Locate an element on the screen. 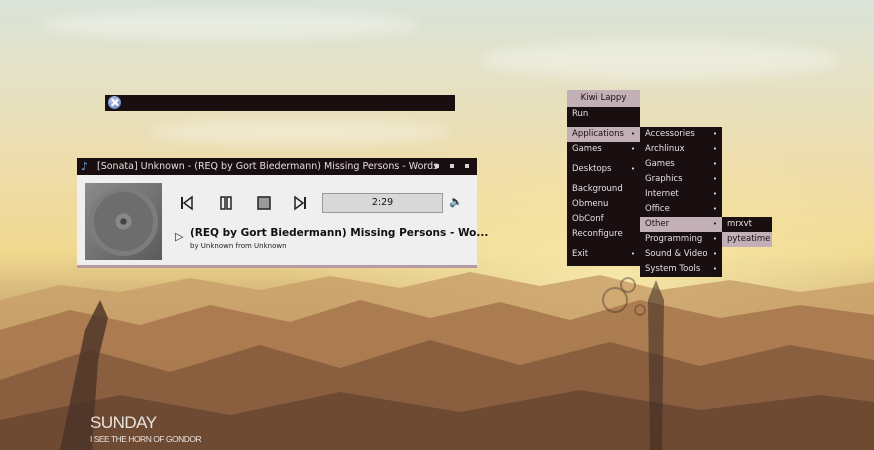  music-note-icon: ♪ is located at coordinates (85, 166).